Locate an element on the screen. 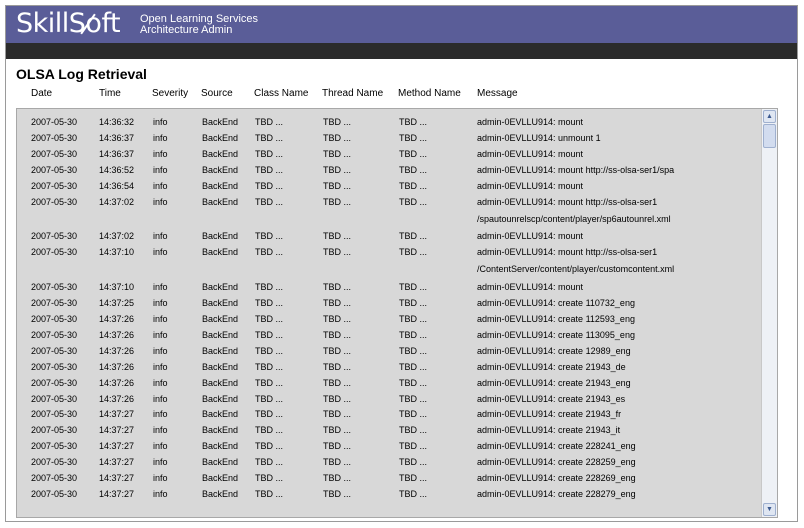  log-cell-time: 14:36:37 is located at coordinates (117, 153).